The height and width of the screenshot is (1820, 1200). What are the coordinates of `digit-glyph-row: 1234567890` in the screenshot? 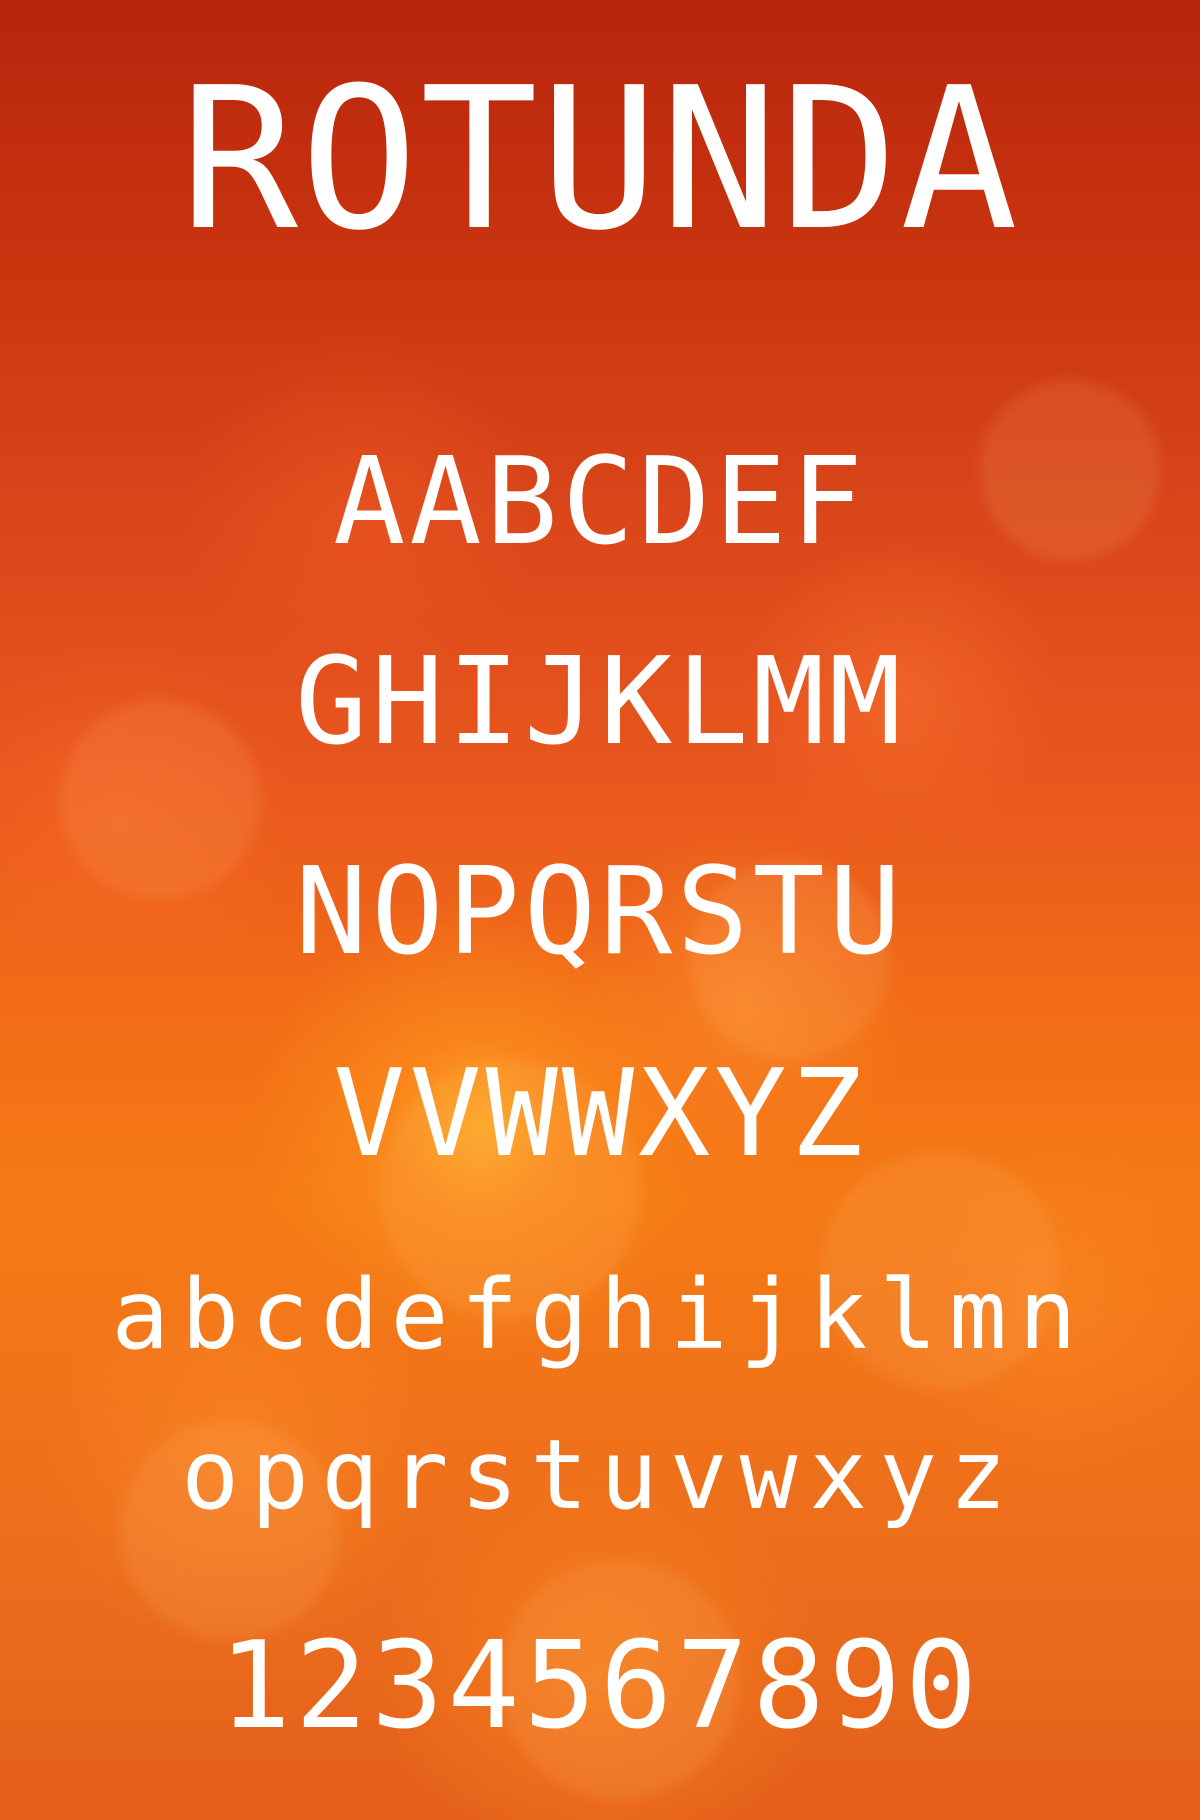 It's located at (600, 1686).